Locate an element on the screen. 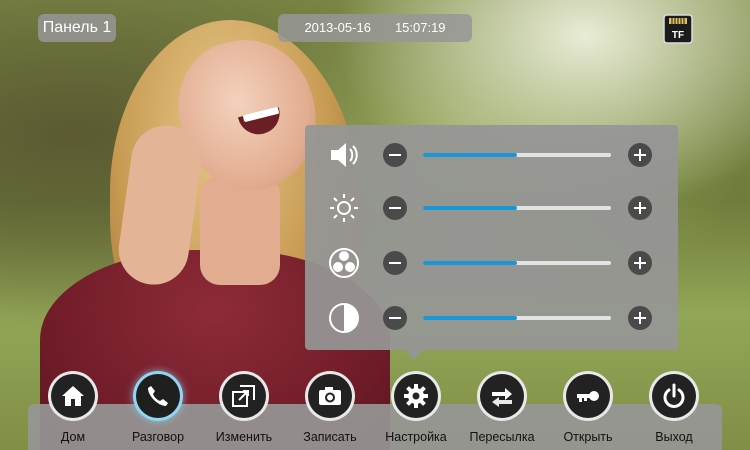 The height and width of the screenshot is (450, 750). home-button is located at coordinates (73, 396).